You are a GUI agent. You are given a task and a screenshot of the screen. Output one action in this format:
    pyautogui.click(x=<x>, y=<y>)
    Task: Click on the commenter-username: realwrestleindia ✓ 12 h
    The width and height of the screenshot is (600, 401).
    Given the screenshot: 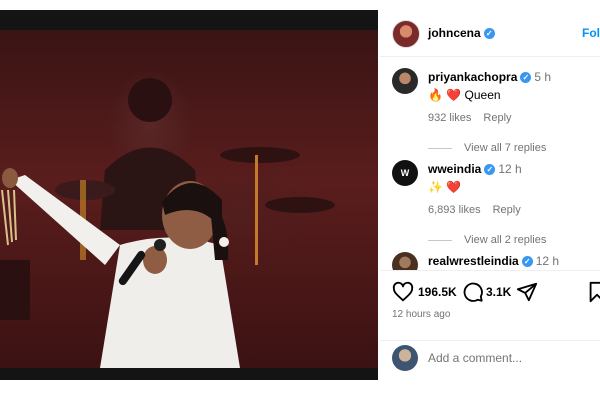 What is the action you would take?
    pyautogui.click(x=493, y=261)
    